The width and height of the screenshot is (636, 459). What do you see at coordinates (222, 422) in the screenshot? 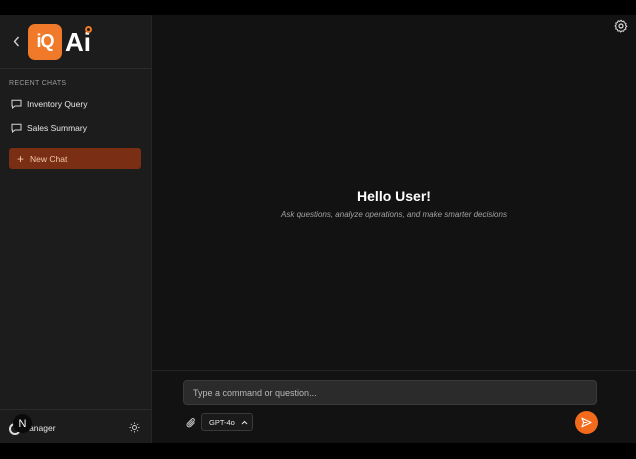
I see `model-select-value: GPT-4o` at bounding box center [222, 422].